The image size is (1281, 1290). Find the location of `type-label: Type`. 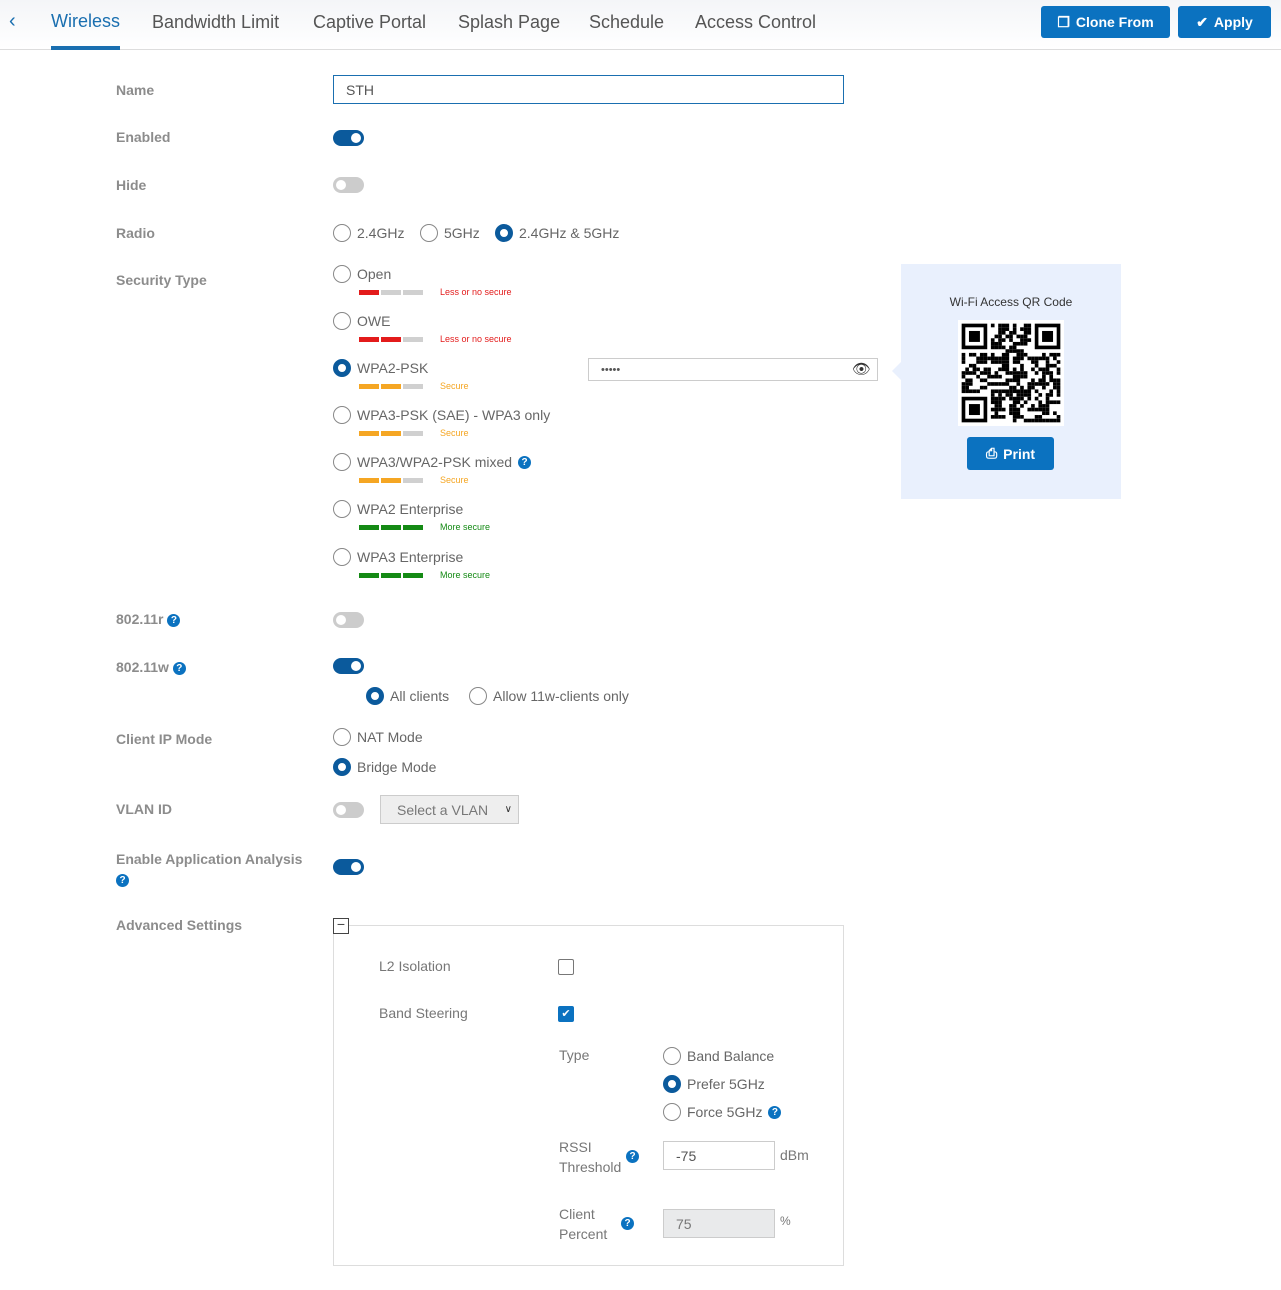

type-label: Type is located at coordinates (574, 1055).